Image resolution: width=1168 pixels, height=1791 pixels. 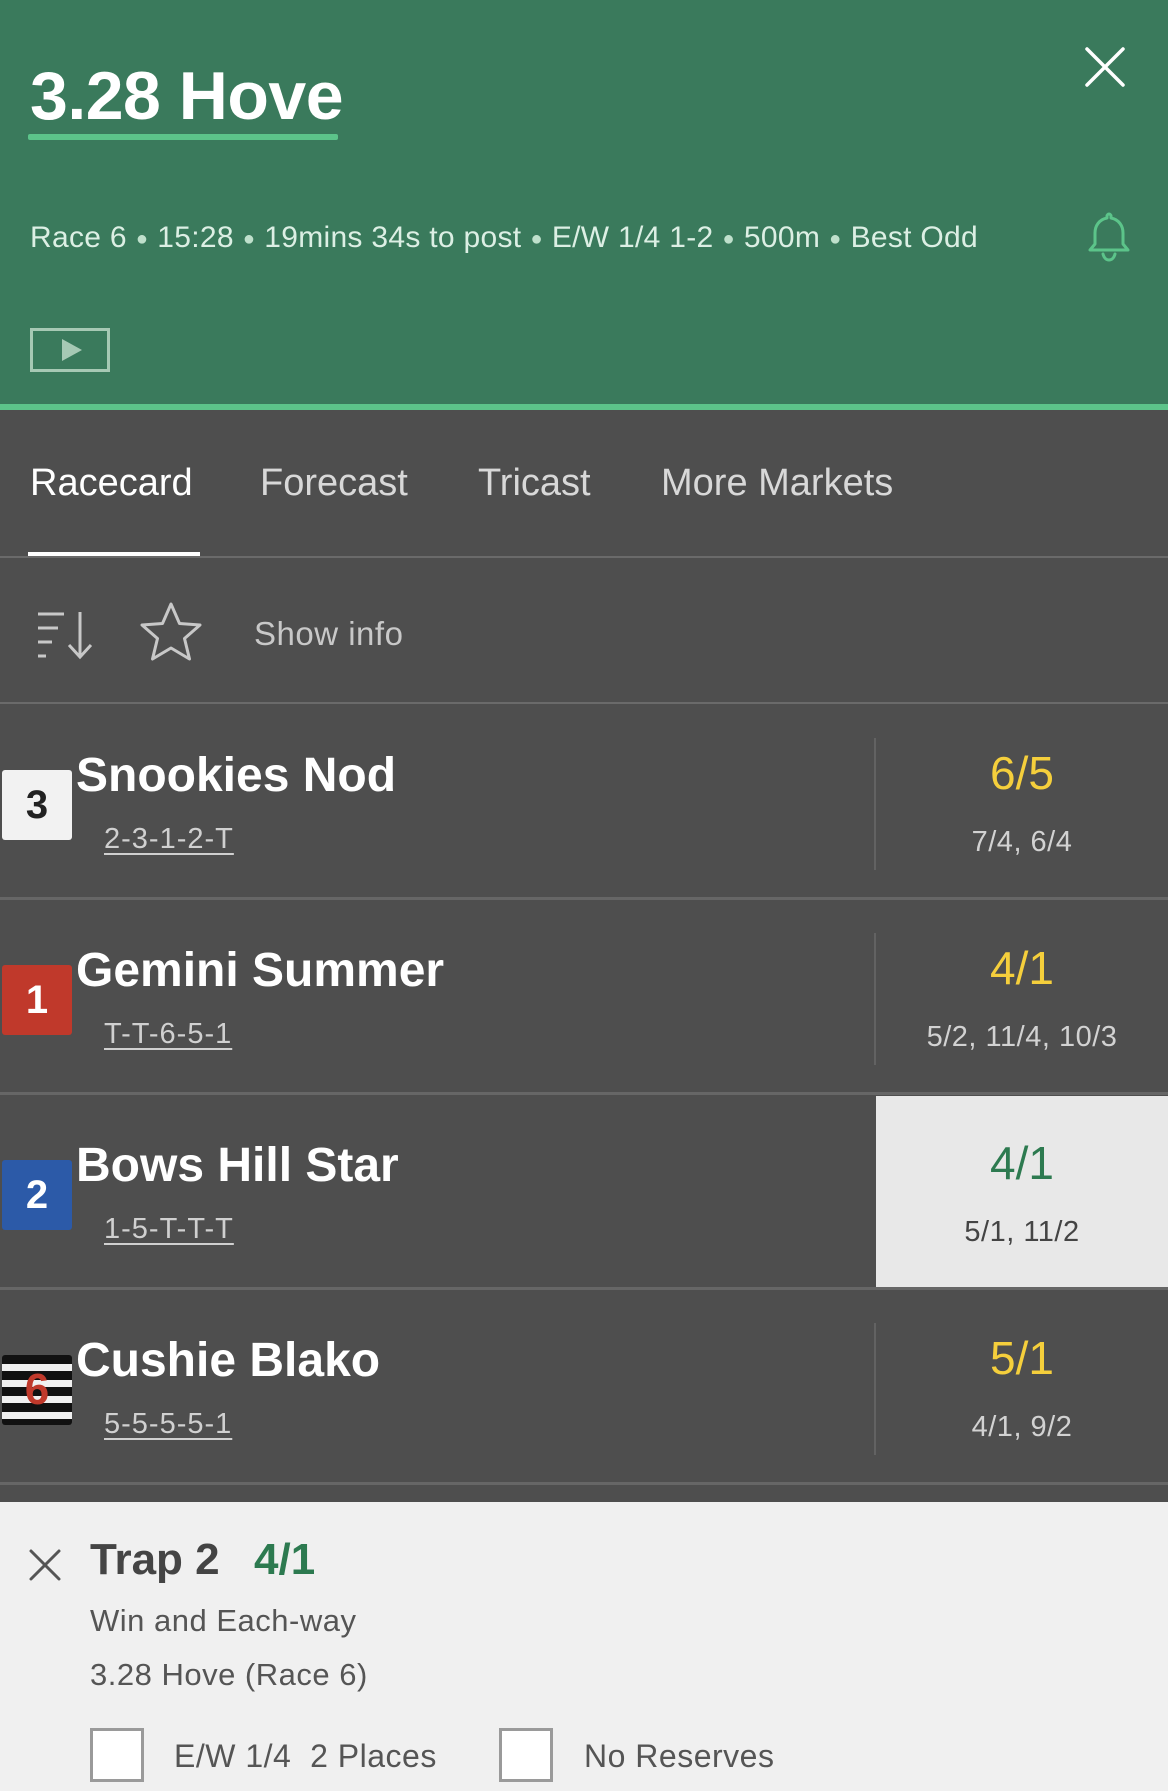 What do you see at coordinates (584, 632) in the screenshot?
I see `racecard-toolbar: Show info` at bounding box center [584, 632].